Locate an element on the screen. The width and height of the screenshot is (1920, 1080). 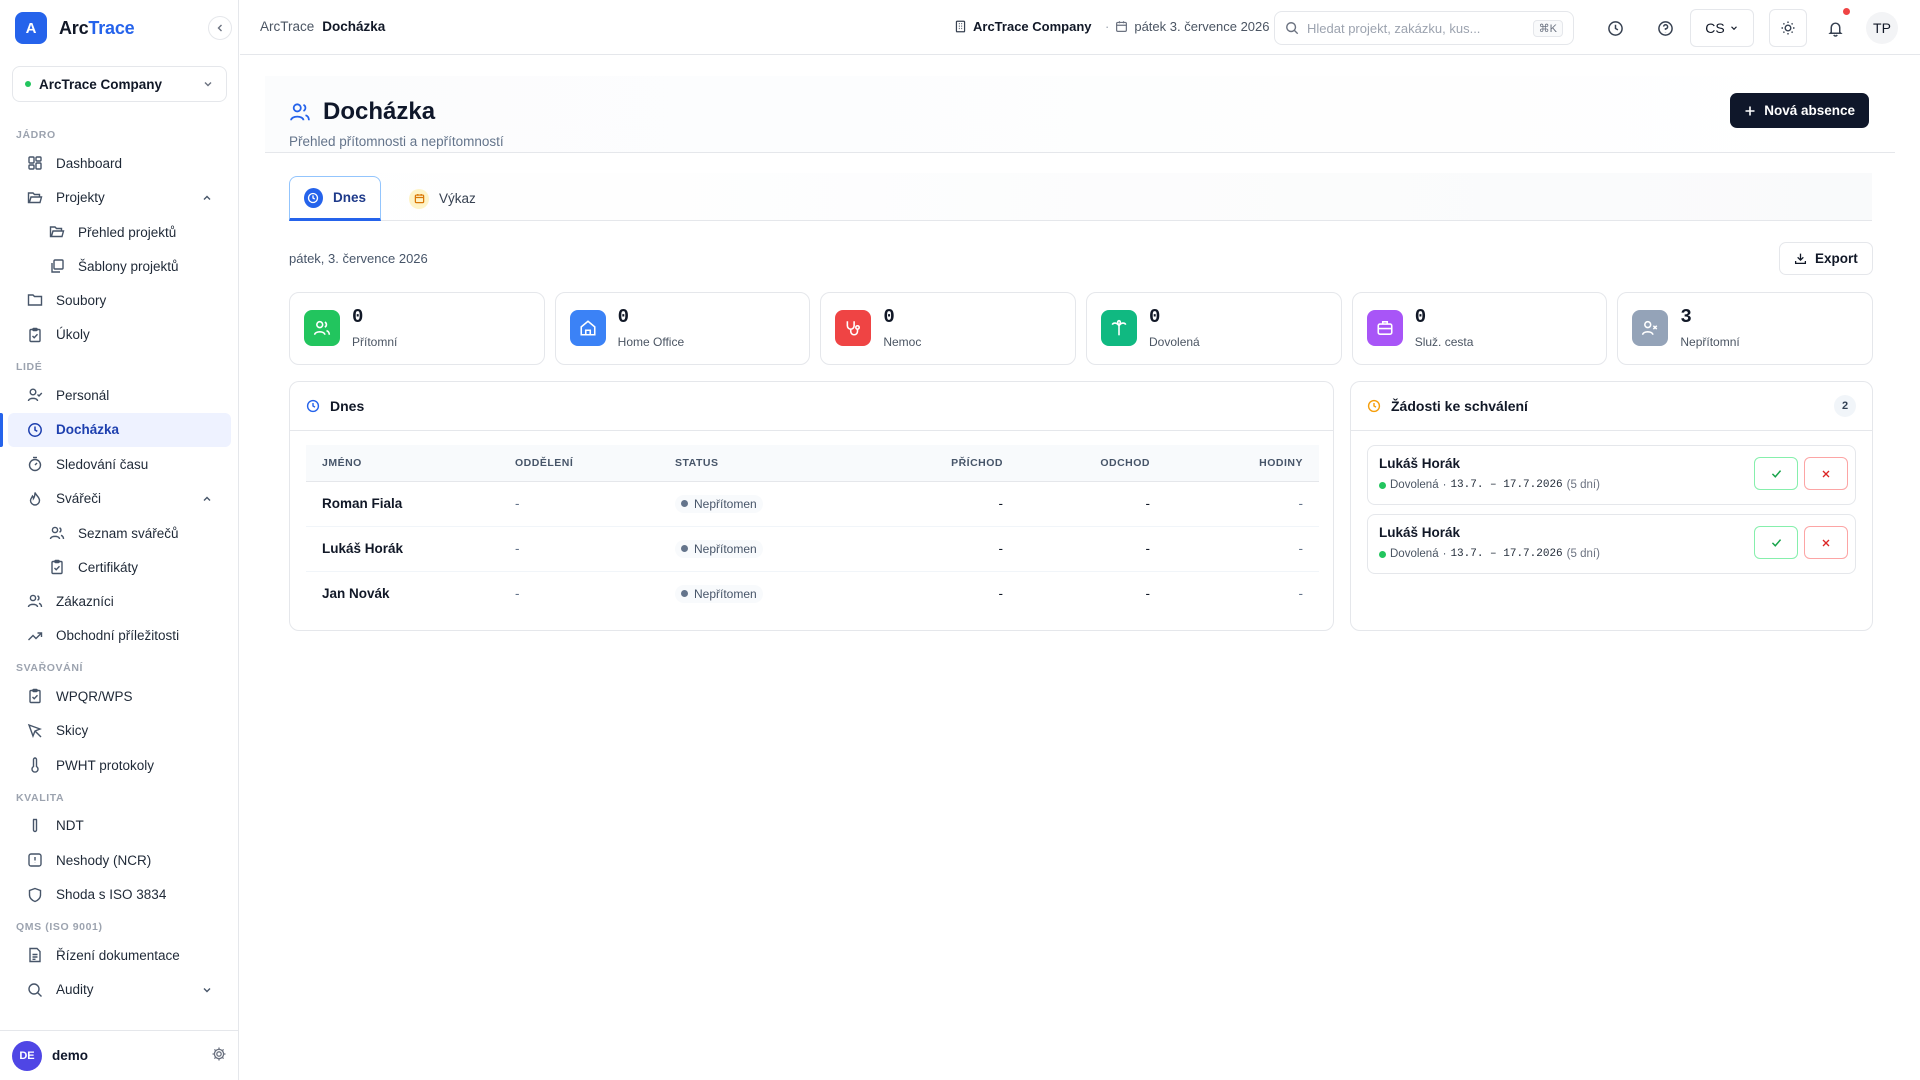
brand-name: ArcTrace is located at coordinates (97, 28).